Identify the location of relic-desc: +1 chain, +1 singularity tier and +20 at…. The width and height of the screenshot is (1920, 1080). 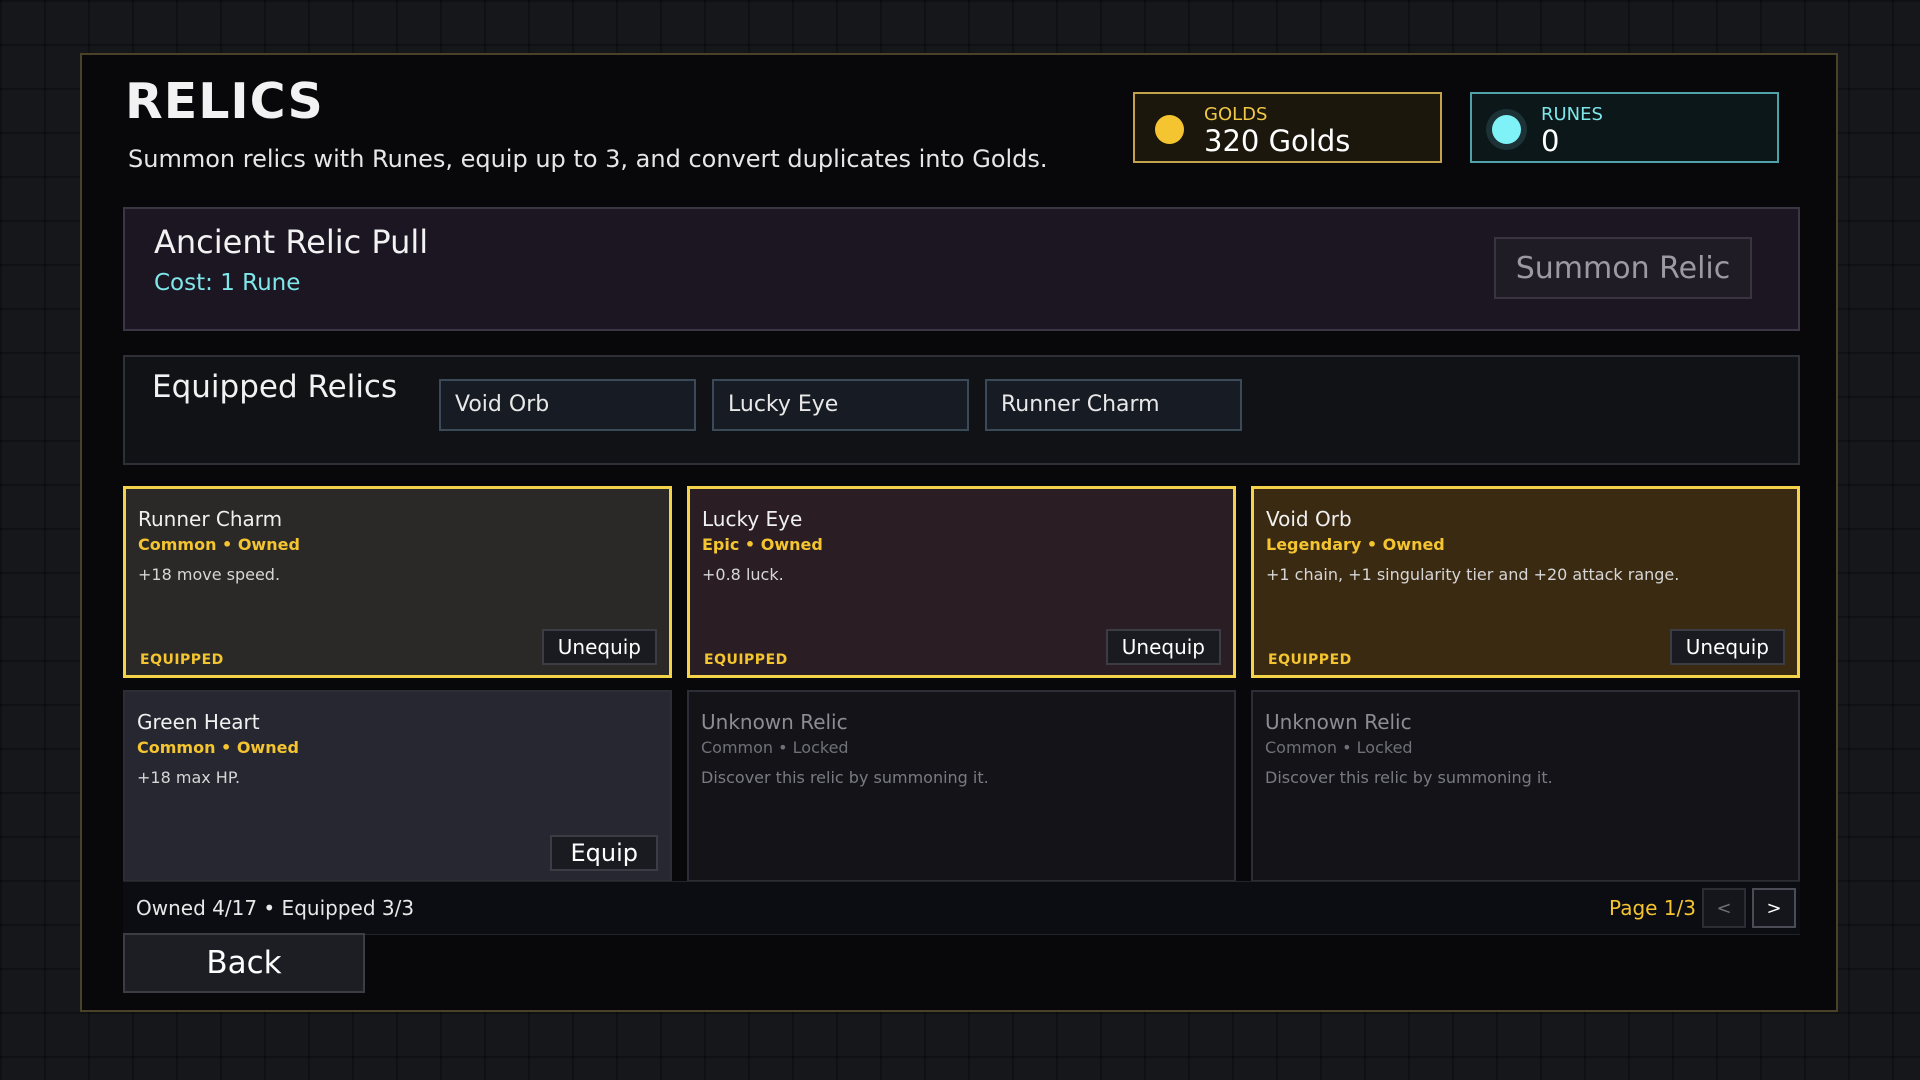
(1473, 574).